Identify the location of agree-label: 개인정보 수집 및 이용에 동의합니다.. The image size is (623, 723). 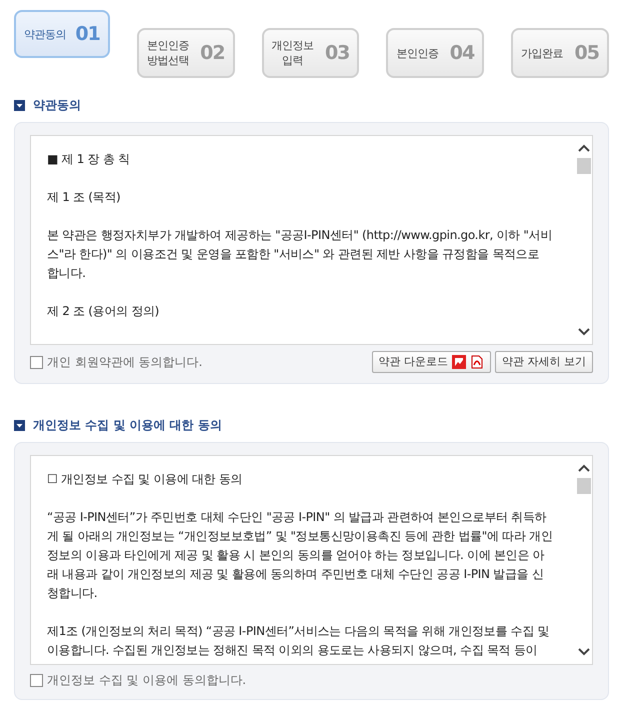
(146, 680).